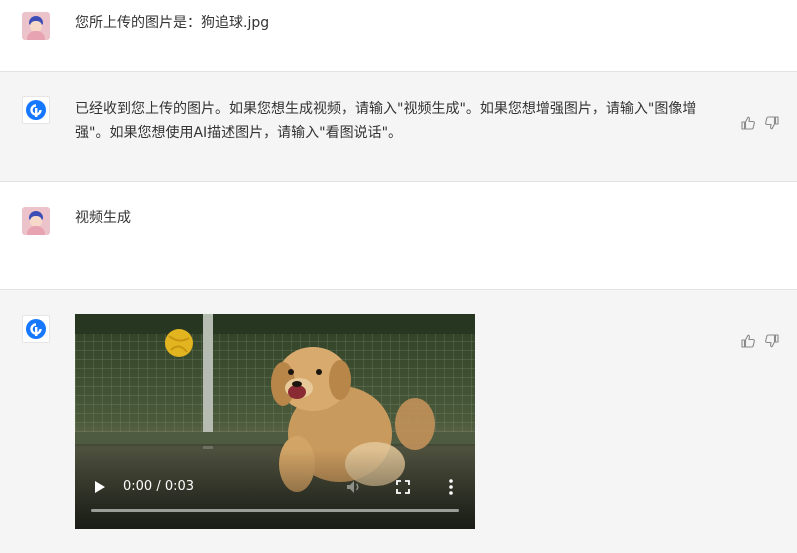 The width and height of the screenshot is (797, 553). Describe the element at coordinates (172, 23) in the screenshot. I see `message-text: 您所上传的图片是：狗追球.jpg` at that location.